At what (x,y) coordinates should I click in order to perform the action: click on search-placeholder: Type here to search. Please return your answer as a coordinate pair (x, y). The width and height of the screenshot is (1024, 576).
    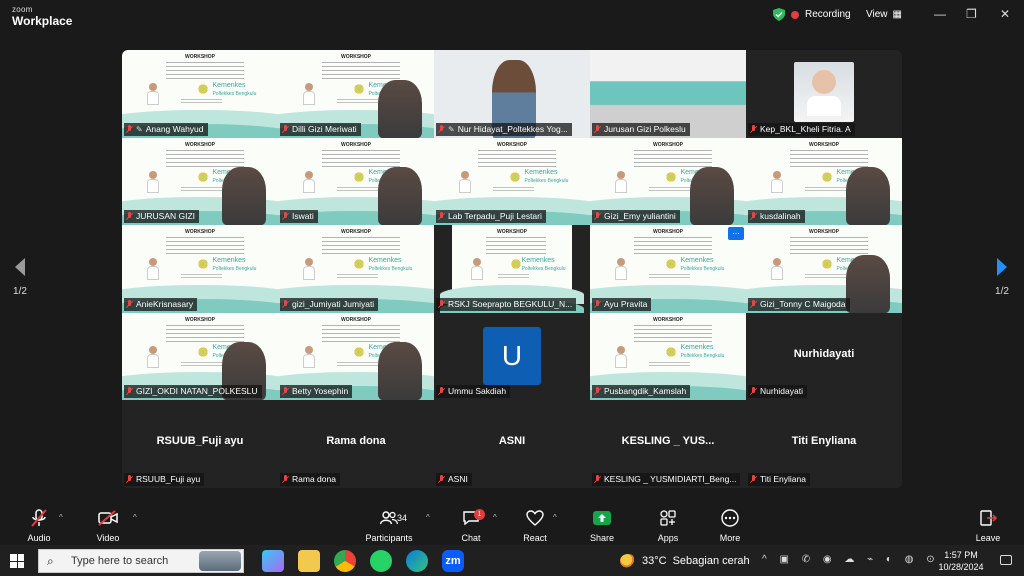
    Looking at the image, I should click on (120, 561).